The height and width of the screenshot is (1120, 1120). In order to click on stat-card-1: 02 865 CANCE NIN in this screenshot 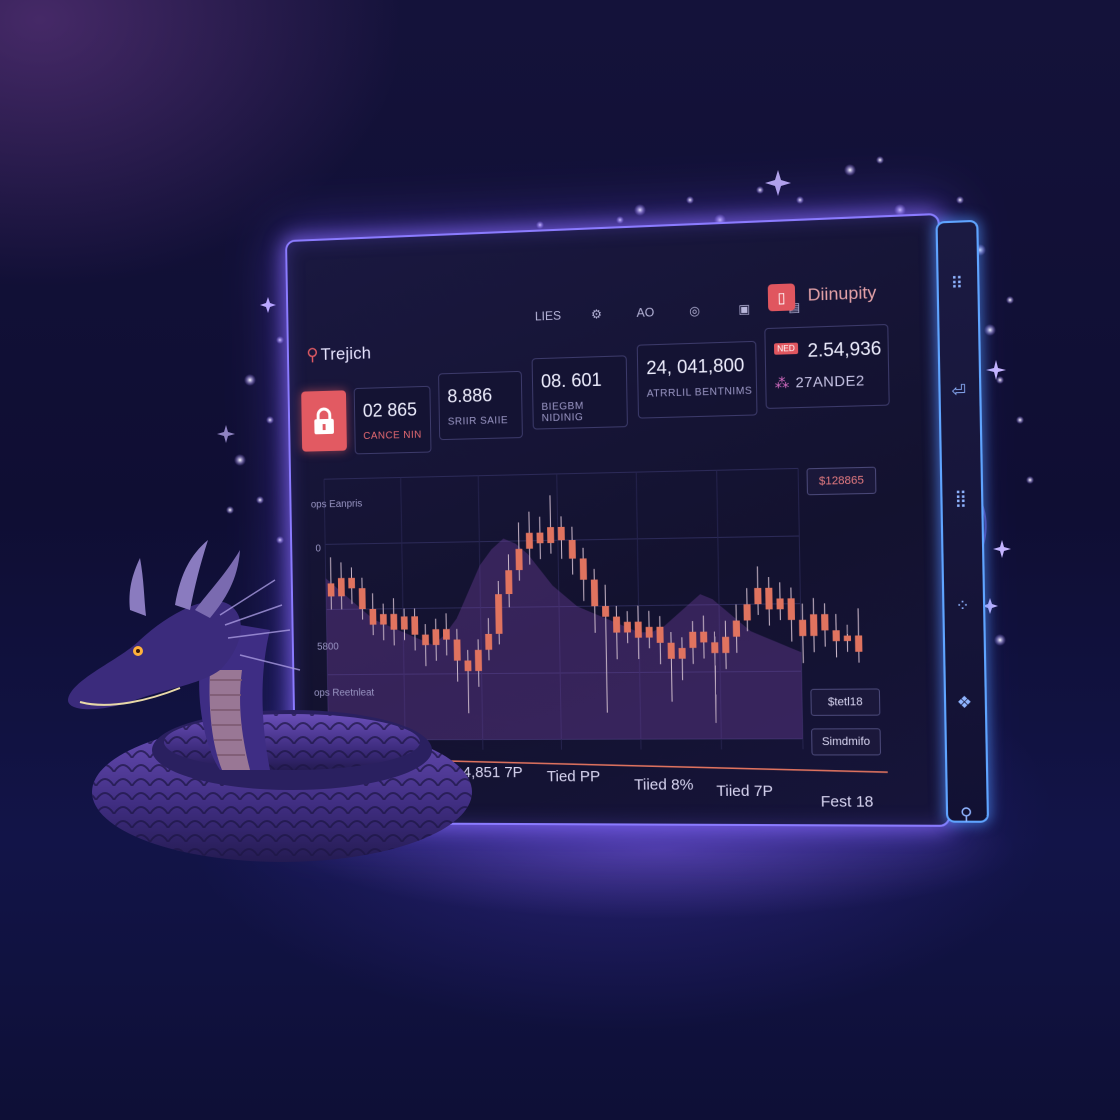, I will do `click(392, 420)`.